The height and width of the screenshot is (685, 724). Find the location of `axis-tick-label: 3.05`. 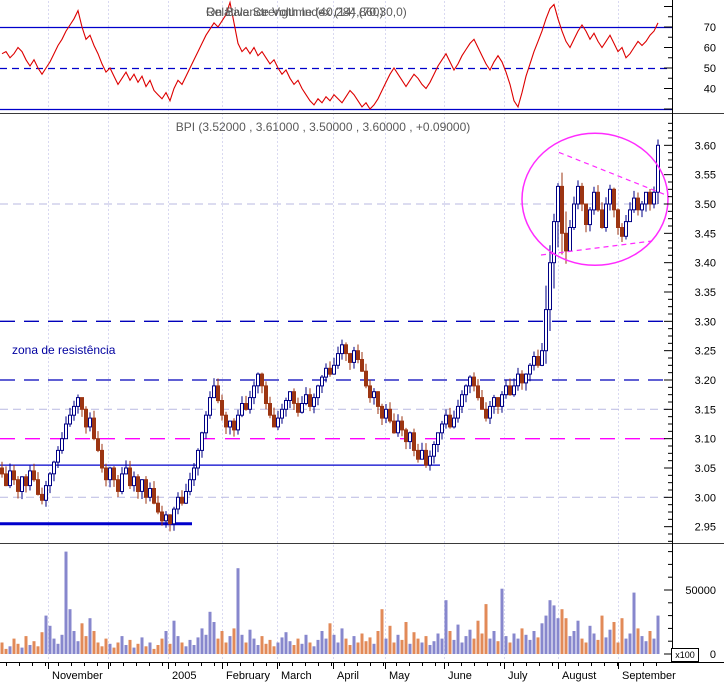

axis-tick-label: 3.05 is located at coordinates (705, 469).